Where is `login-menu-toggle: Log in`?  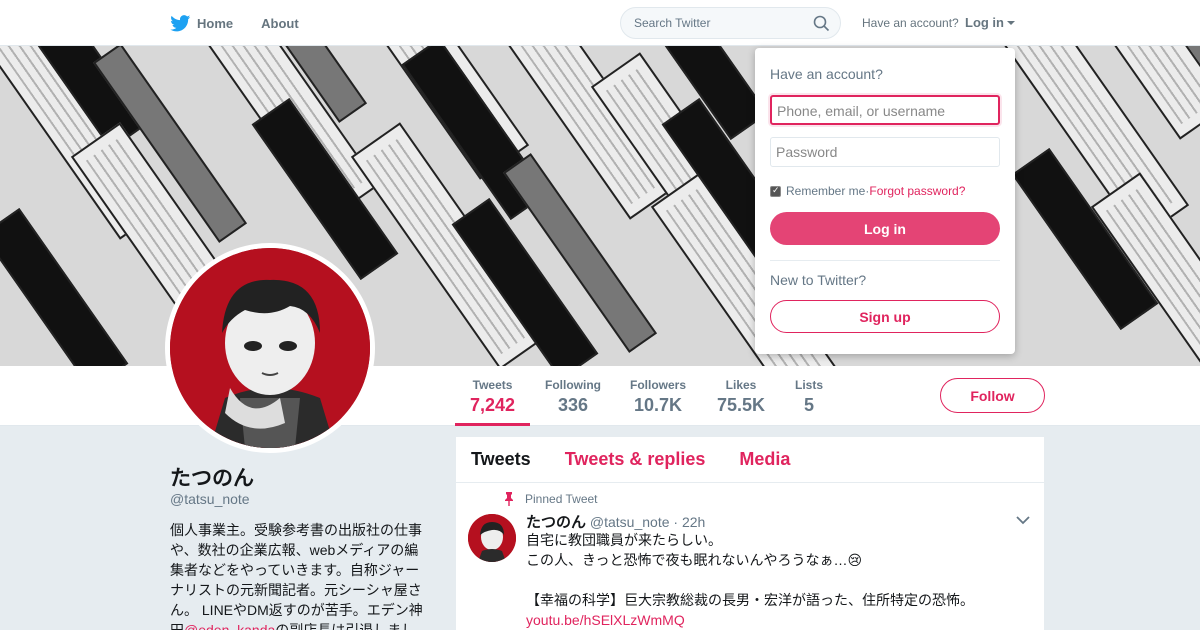 login-menu-toggle: Log in is located at coordinates (990, 22).